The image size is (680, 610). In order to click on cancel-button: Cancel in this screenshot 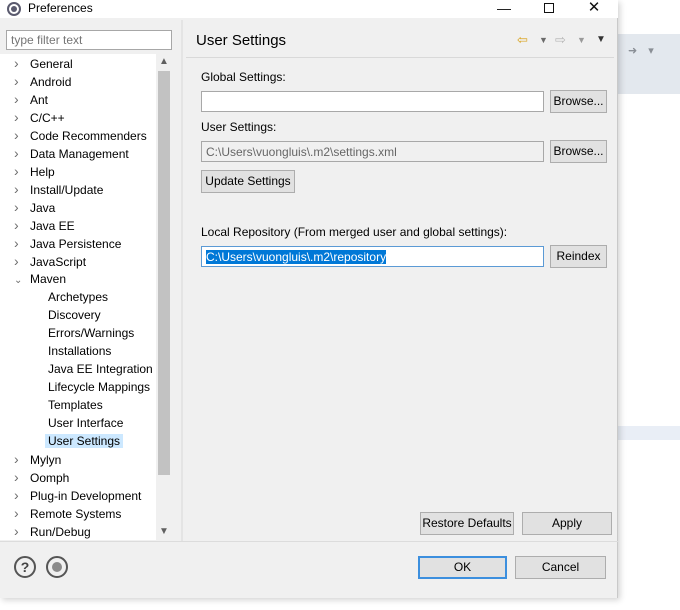, I will do `click(560, 567)`.